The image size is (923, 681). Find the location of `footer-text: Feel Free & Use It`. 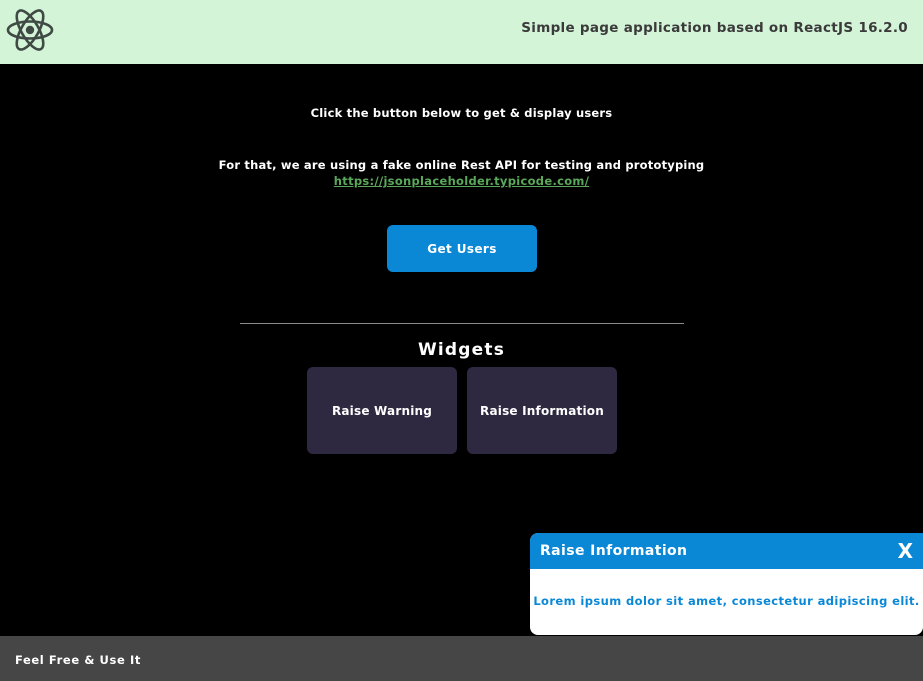

footer-text: Feel Free & Use It is located at coordinates (78, 660).